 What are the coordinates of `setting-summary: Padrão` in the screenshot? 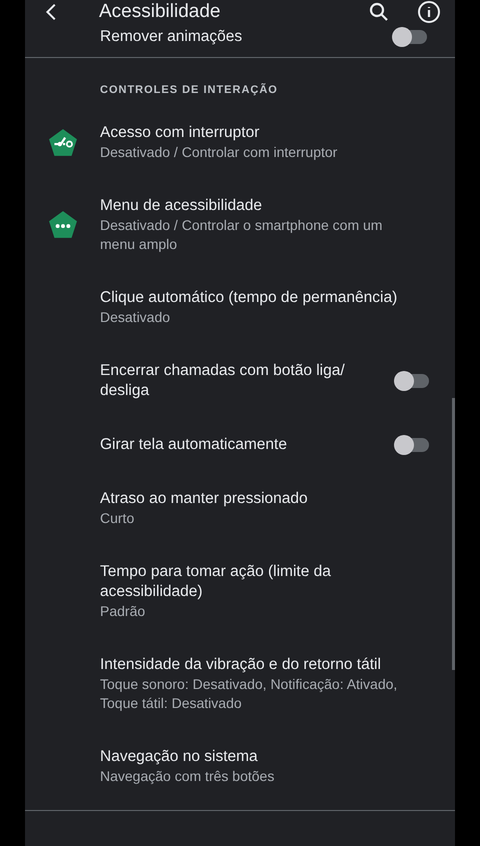 It's located at (123, 611).